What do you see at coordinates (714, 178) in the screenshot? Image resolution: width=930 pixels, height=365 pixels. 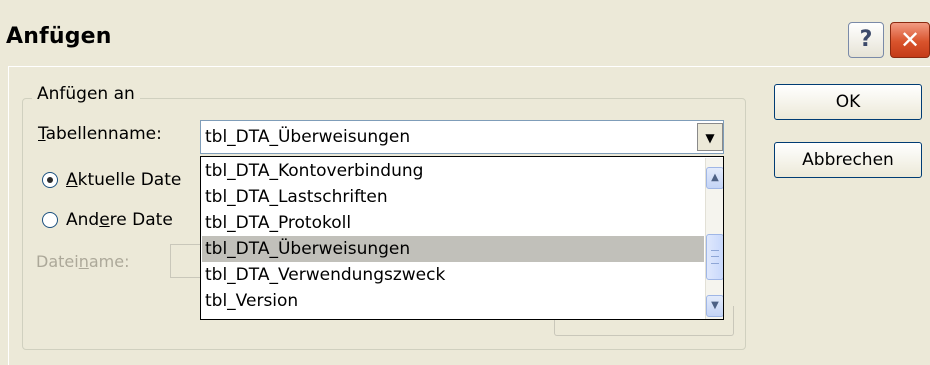 I see `scroll-up-icon: ▲` at bounding box center [714, 178].